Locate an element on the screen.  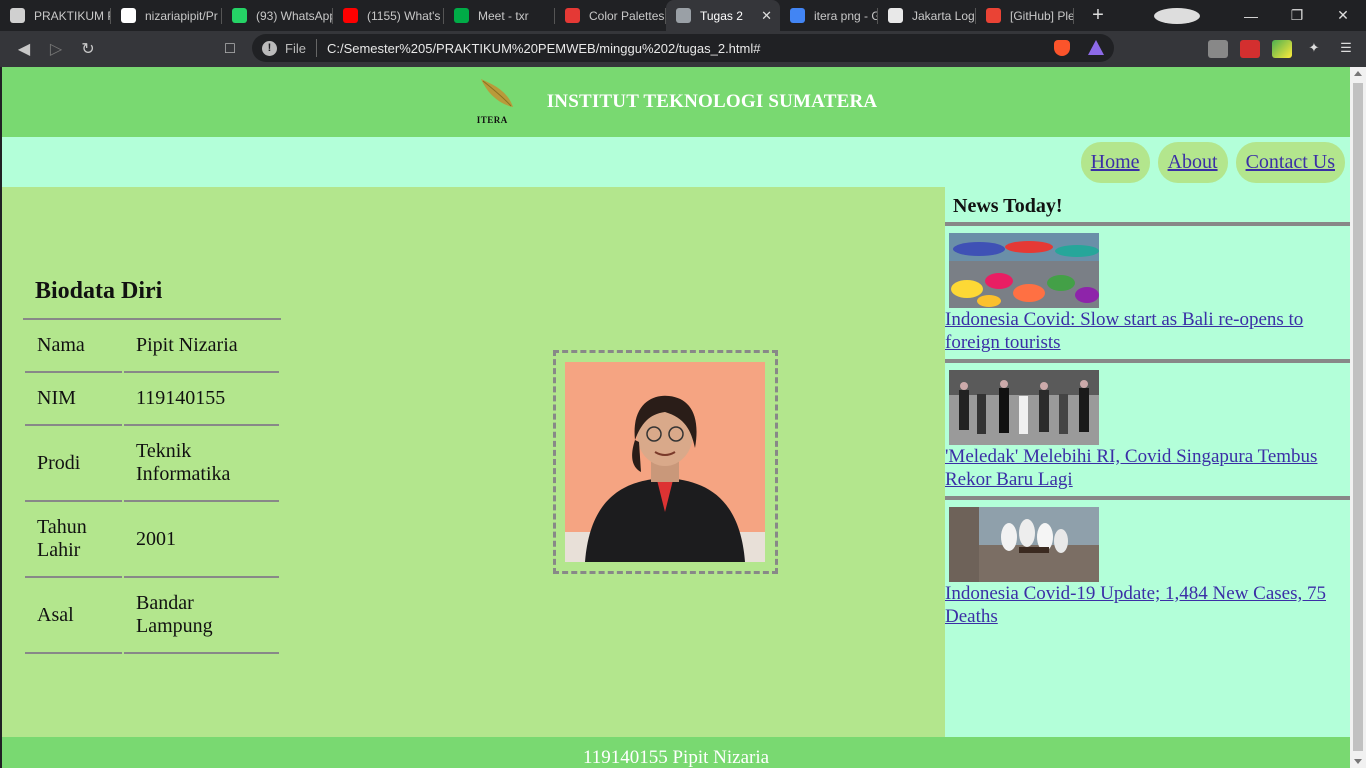
biodata-value: 119140155 is located at coordinates (201, 399).